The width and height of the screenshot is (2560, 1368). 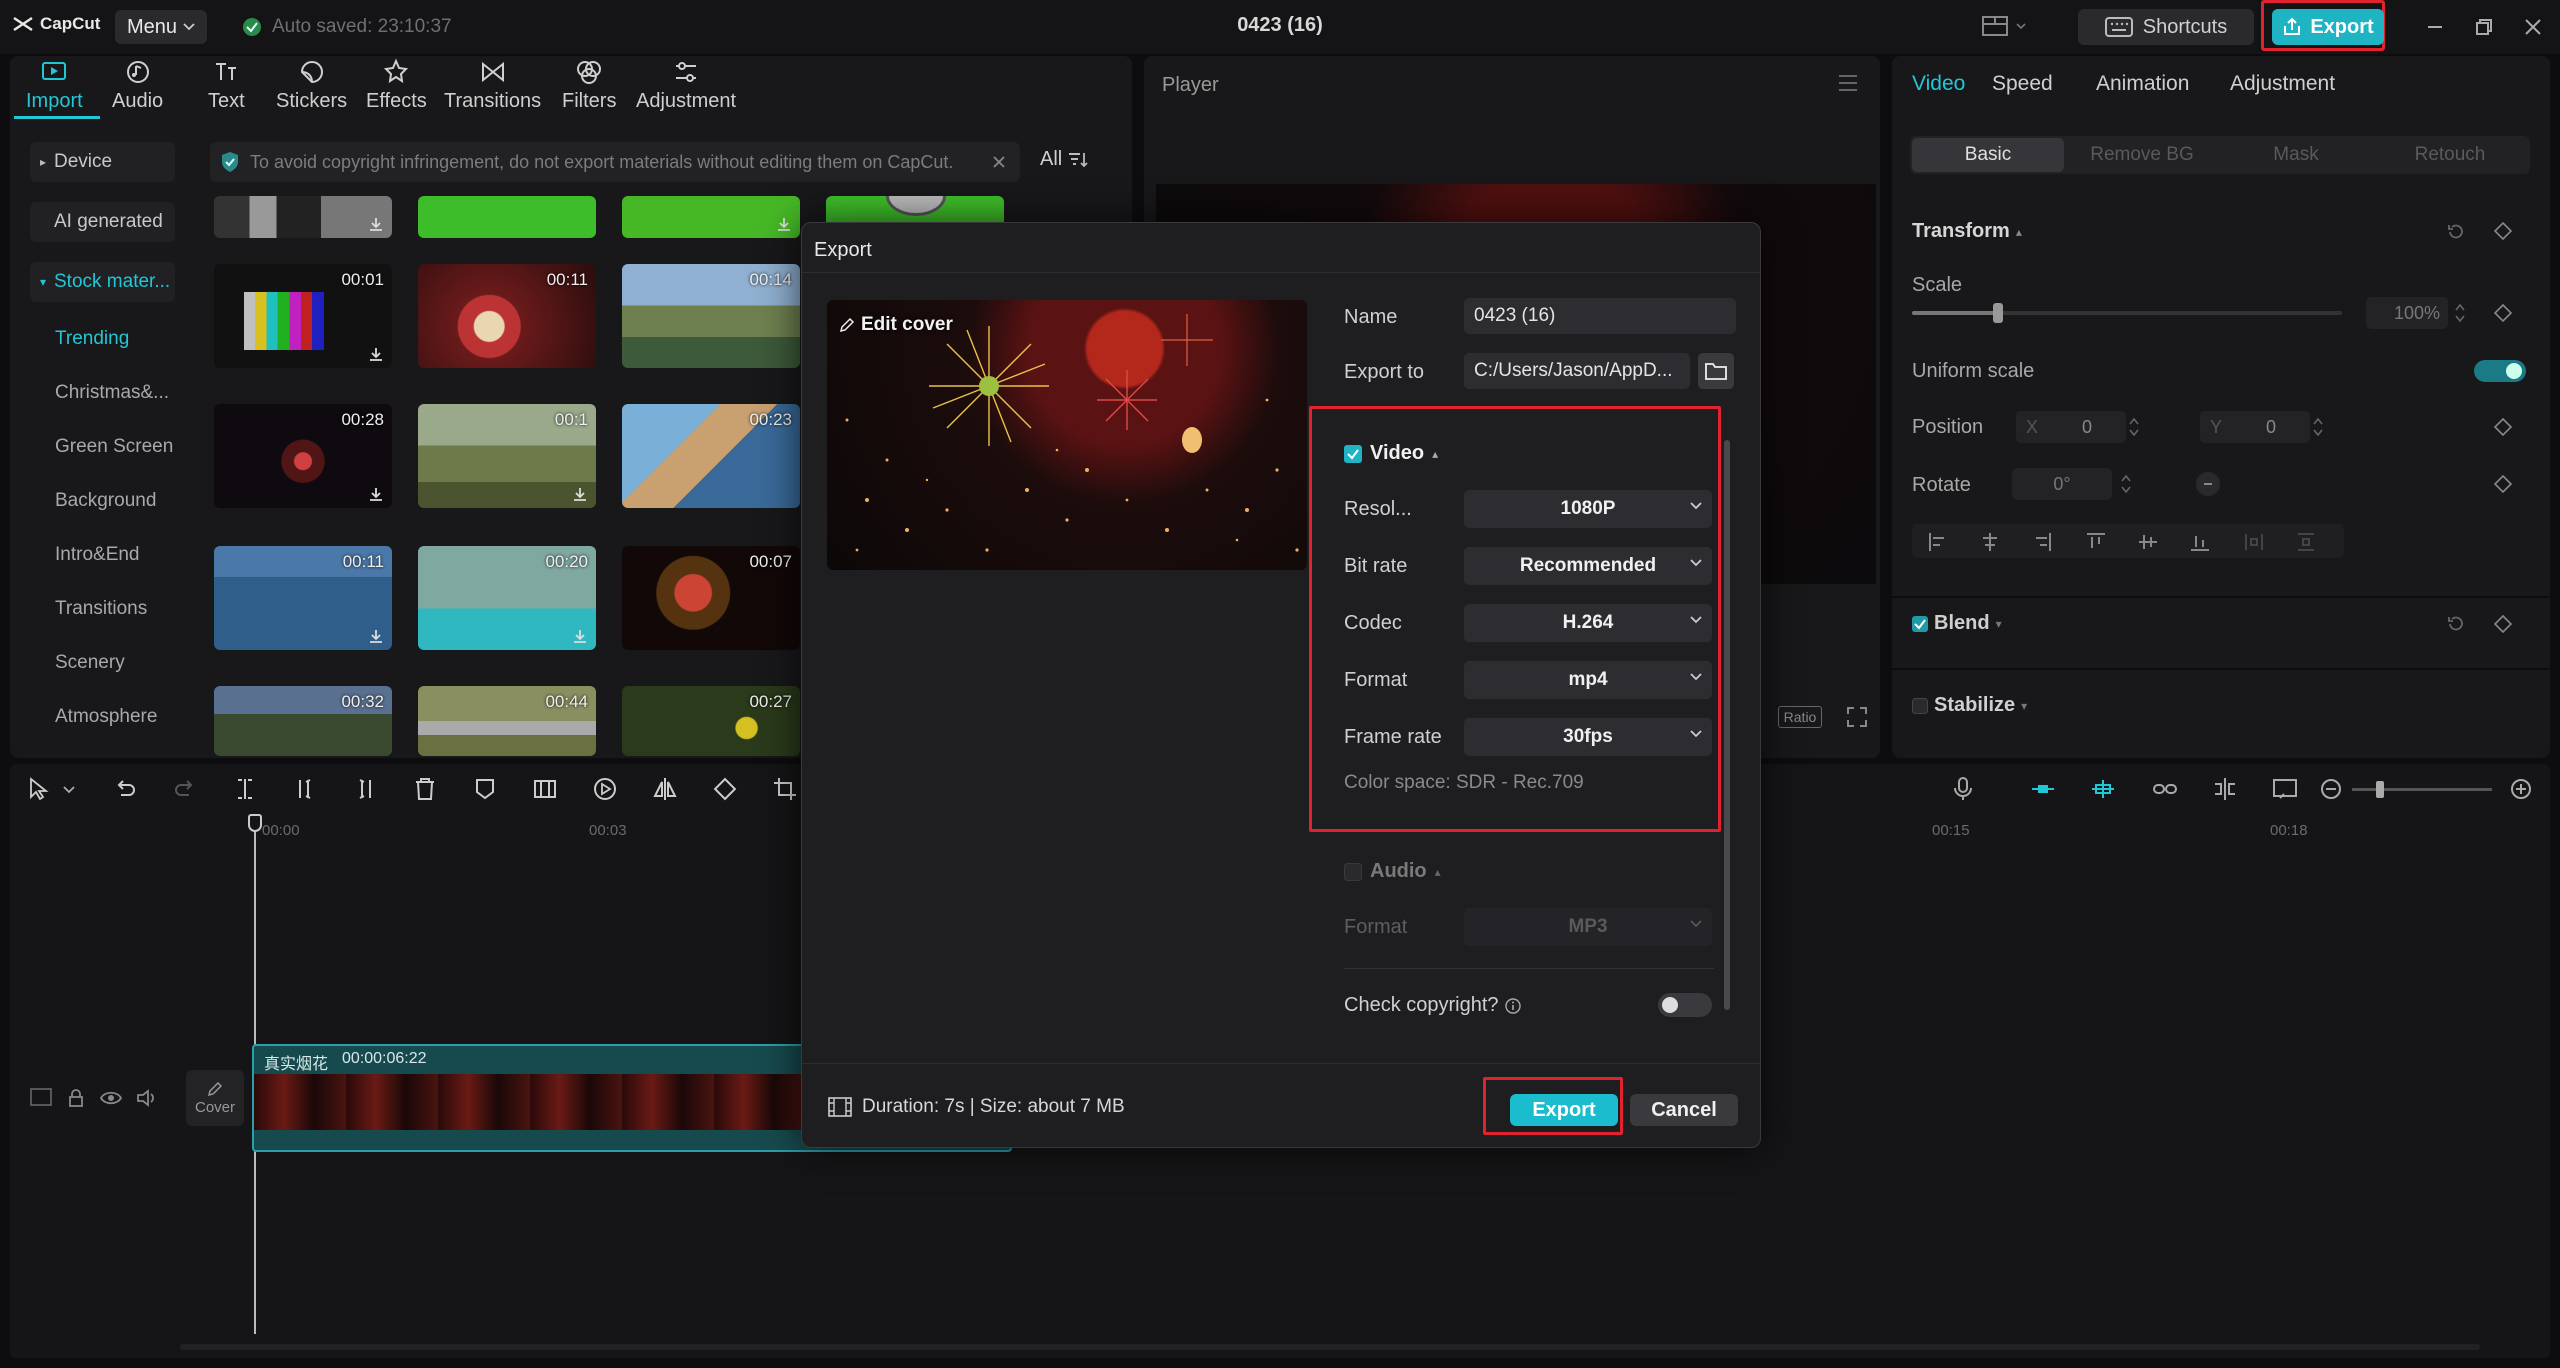 What do you see at coordinates (2450, 155) in the screenshot?
I see `subtab-retouch: Retouch` at bounding box center [2450, 155].